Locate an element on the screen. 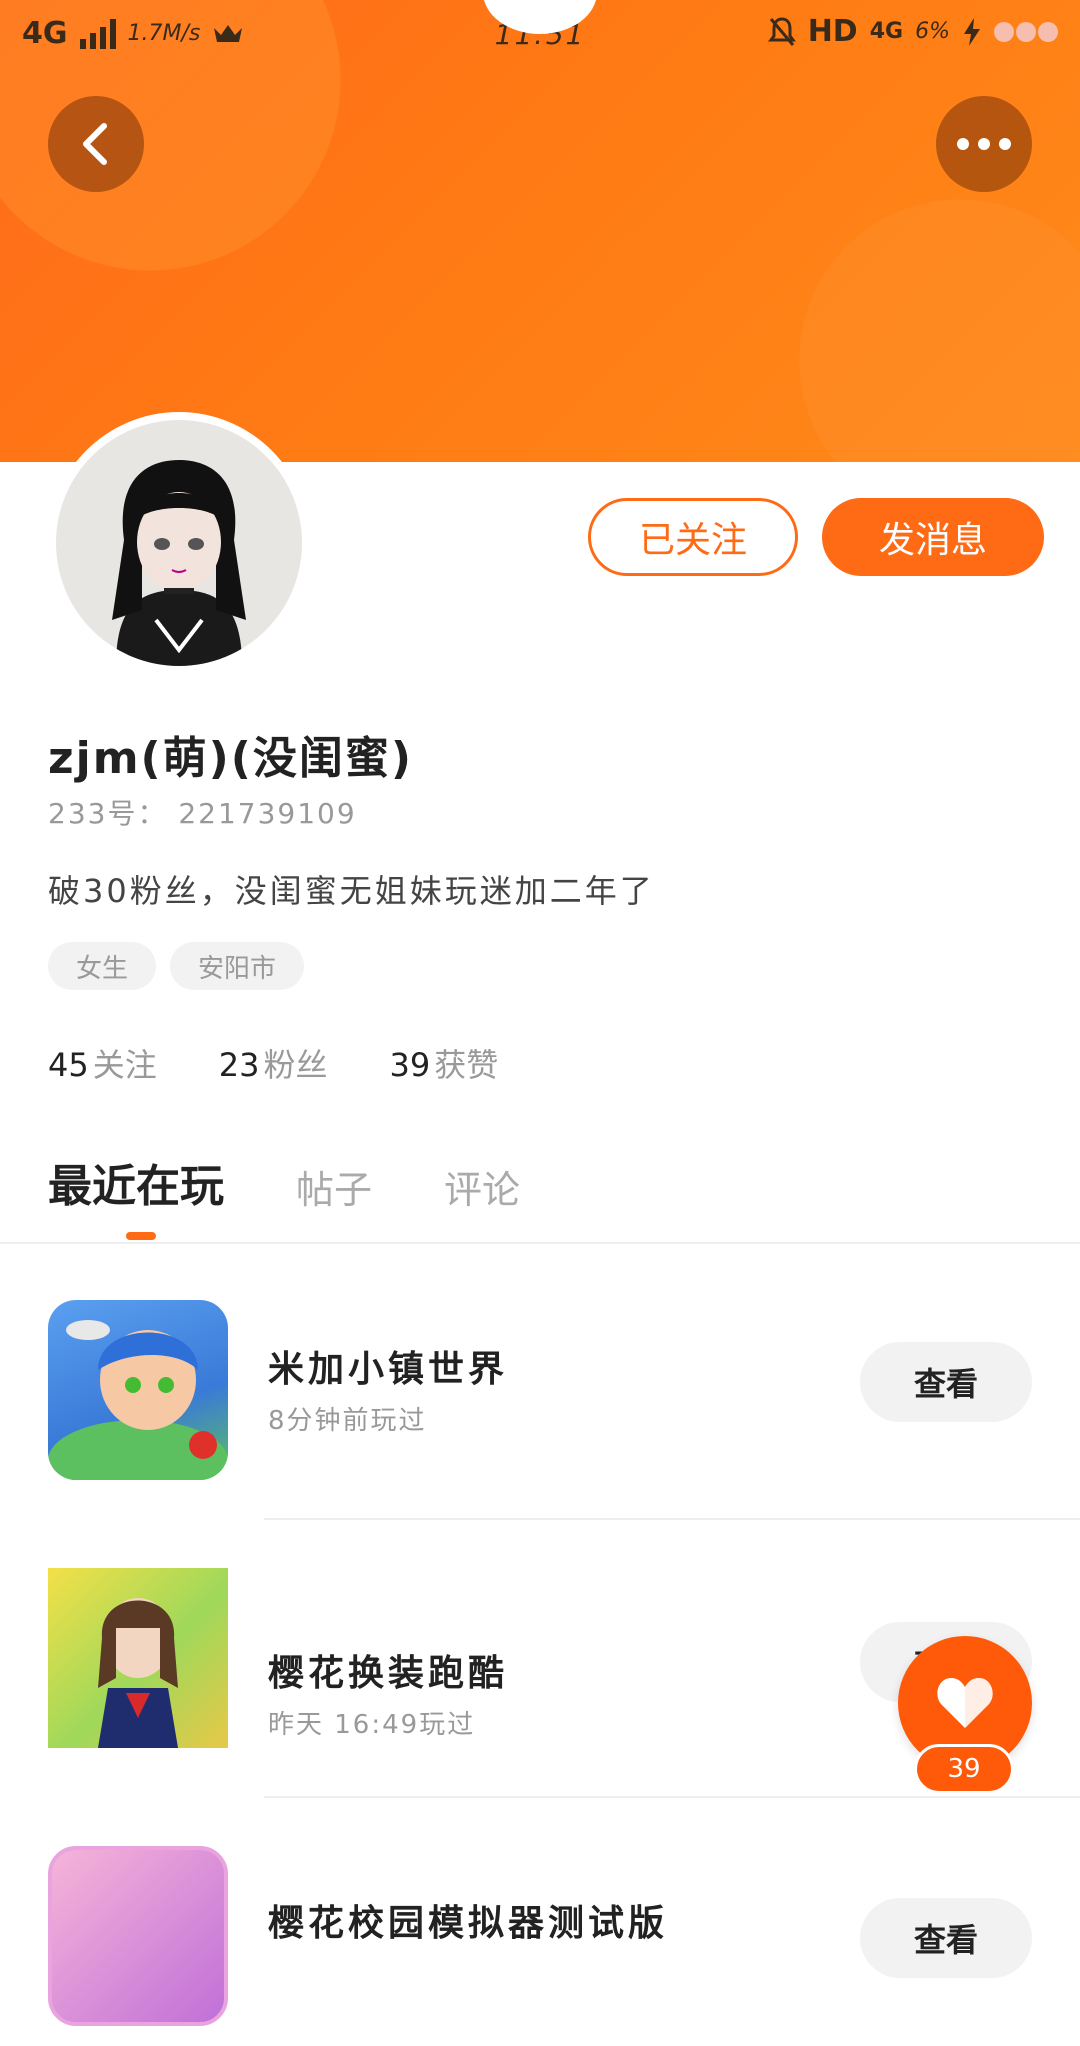 The height and width of the screenshot is (2046, 1080). tab-comments: 评论 is located at coordinates (482, 1186).